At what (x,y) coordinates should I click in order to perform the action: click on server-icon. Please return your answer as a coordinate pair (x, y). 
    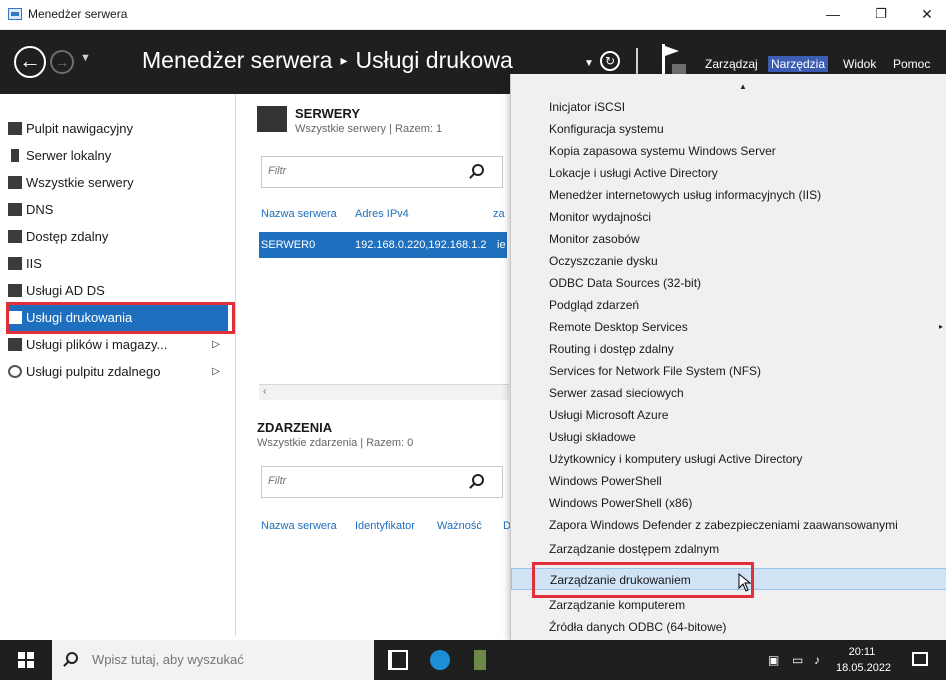
    Looking at the image, I should click on (15, 155).